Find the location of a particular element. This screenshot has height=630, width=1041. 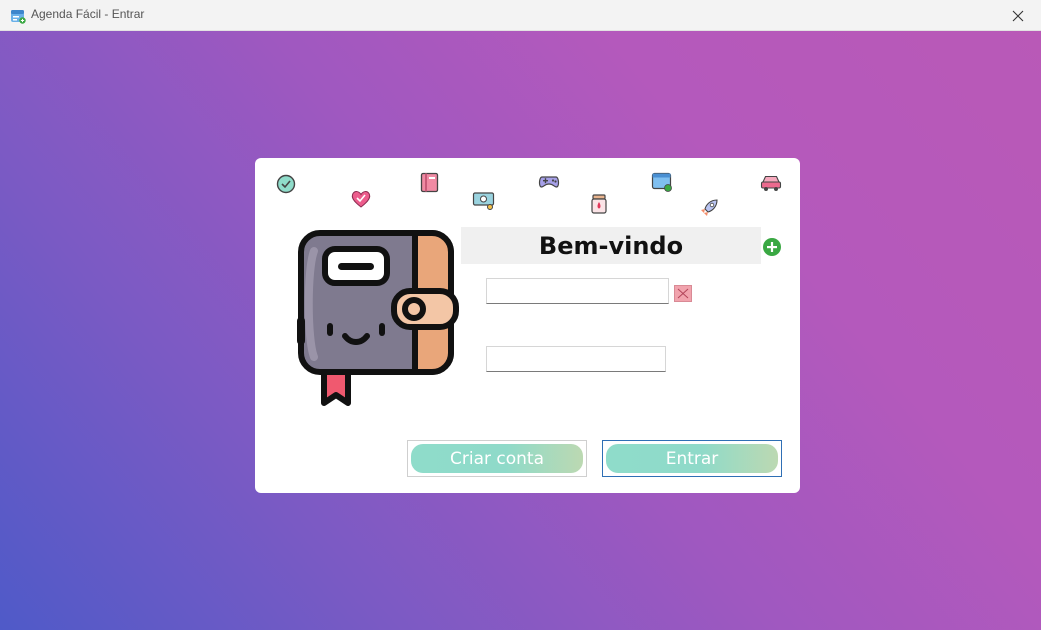

money-icon is located at coordinates (483, 201).